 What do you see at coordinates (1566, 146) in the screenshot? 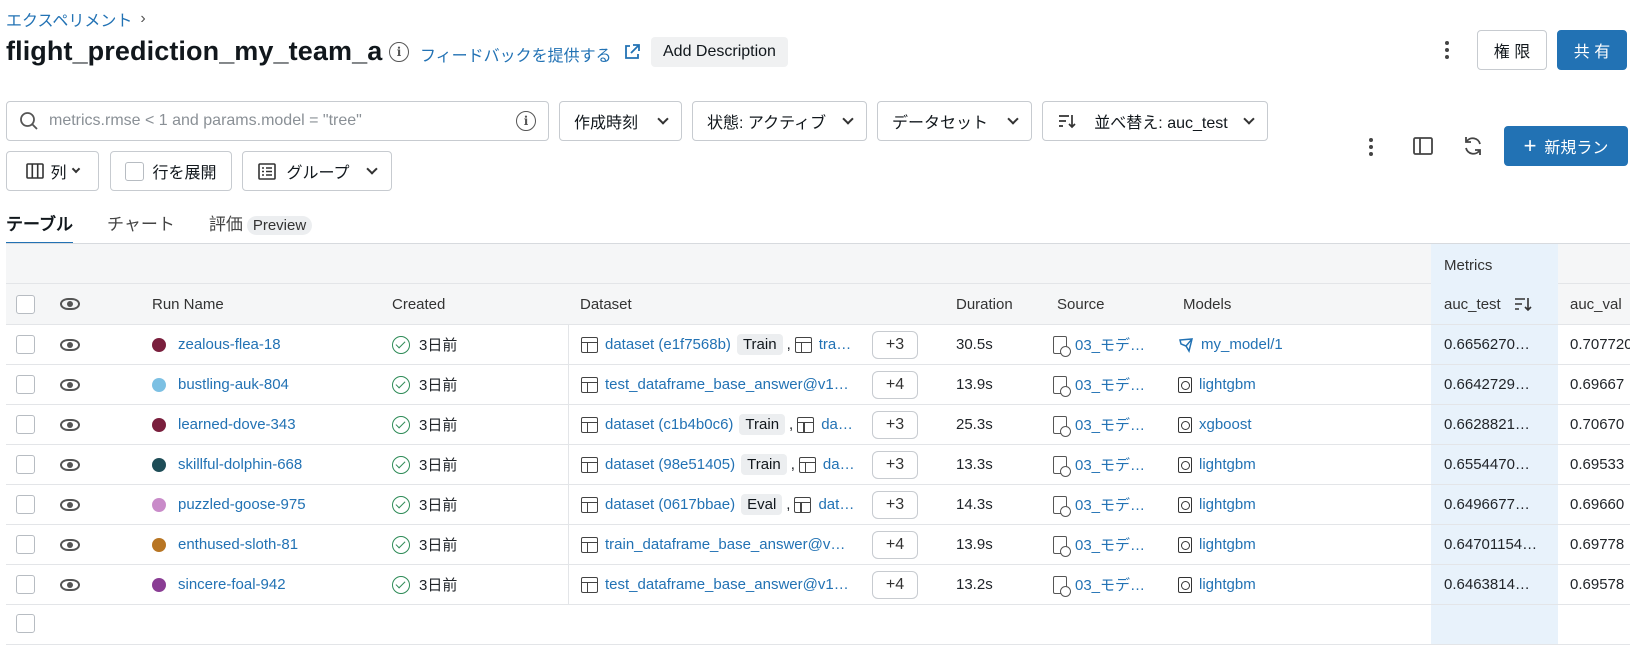
I see `new-run-button: + 新規ラン` at bounding box center [1566, 146].